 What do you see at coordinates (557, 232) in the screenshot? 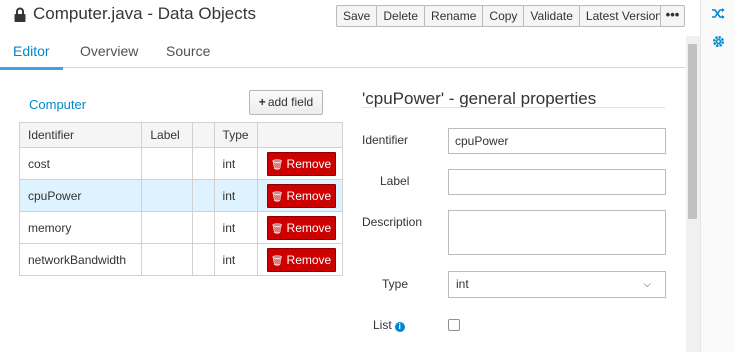
I see `description-textarea` at bounding box center [557, 232].